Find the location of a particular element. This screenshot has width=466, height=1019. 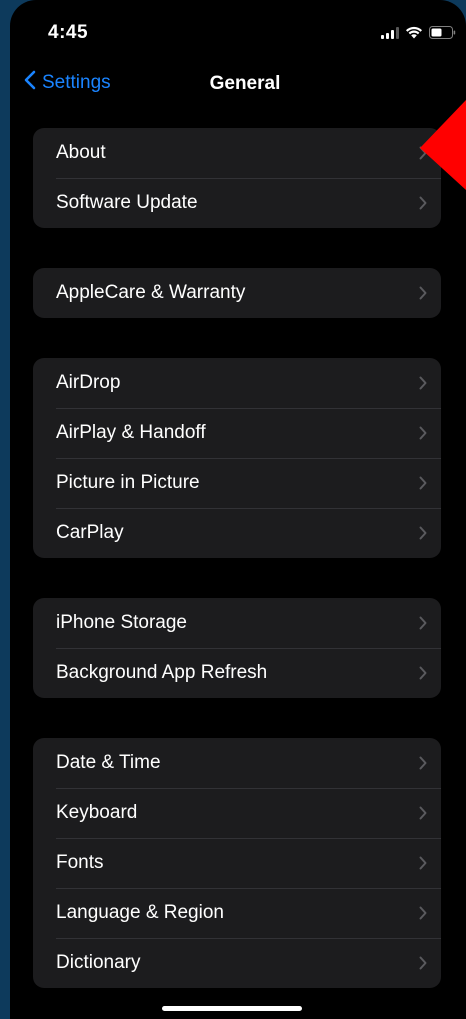

row-label: About is located at coordinates (81, 152).